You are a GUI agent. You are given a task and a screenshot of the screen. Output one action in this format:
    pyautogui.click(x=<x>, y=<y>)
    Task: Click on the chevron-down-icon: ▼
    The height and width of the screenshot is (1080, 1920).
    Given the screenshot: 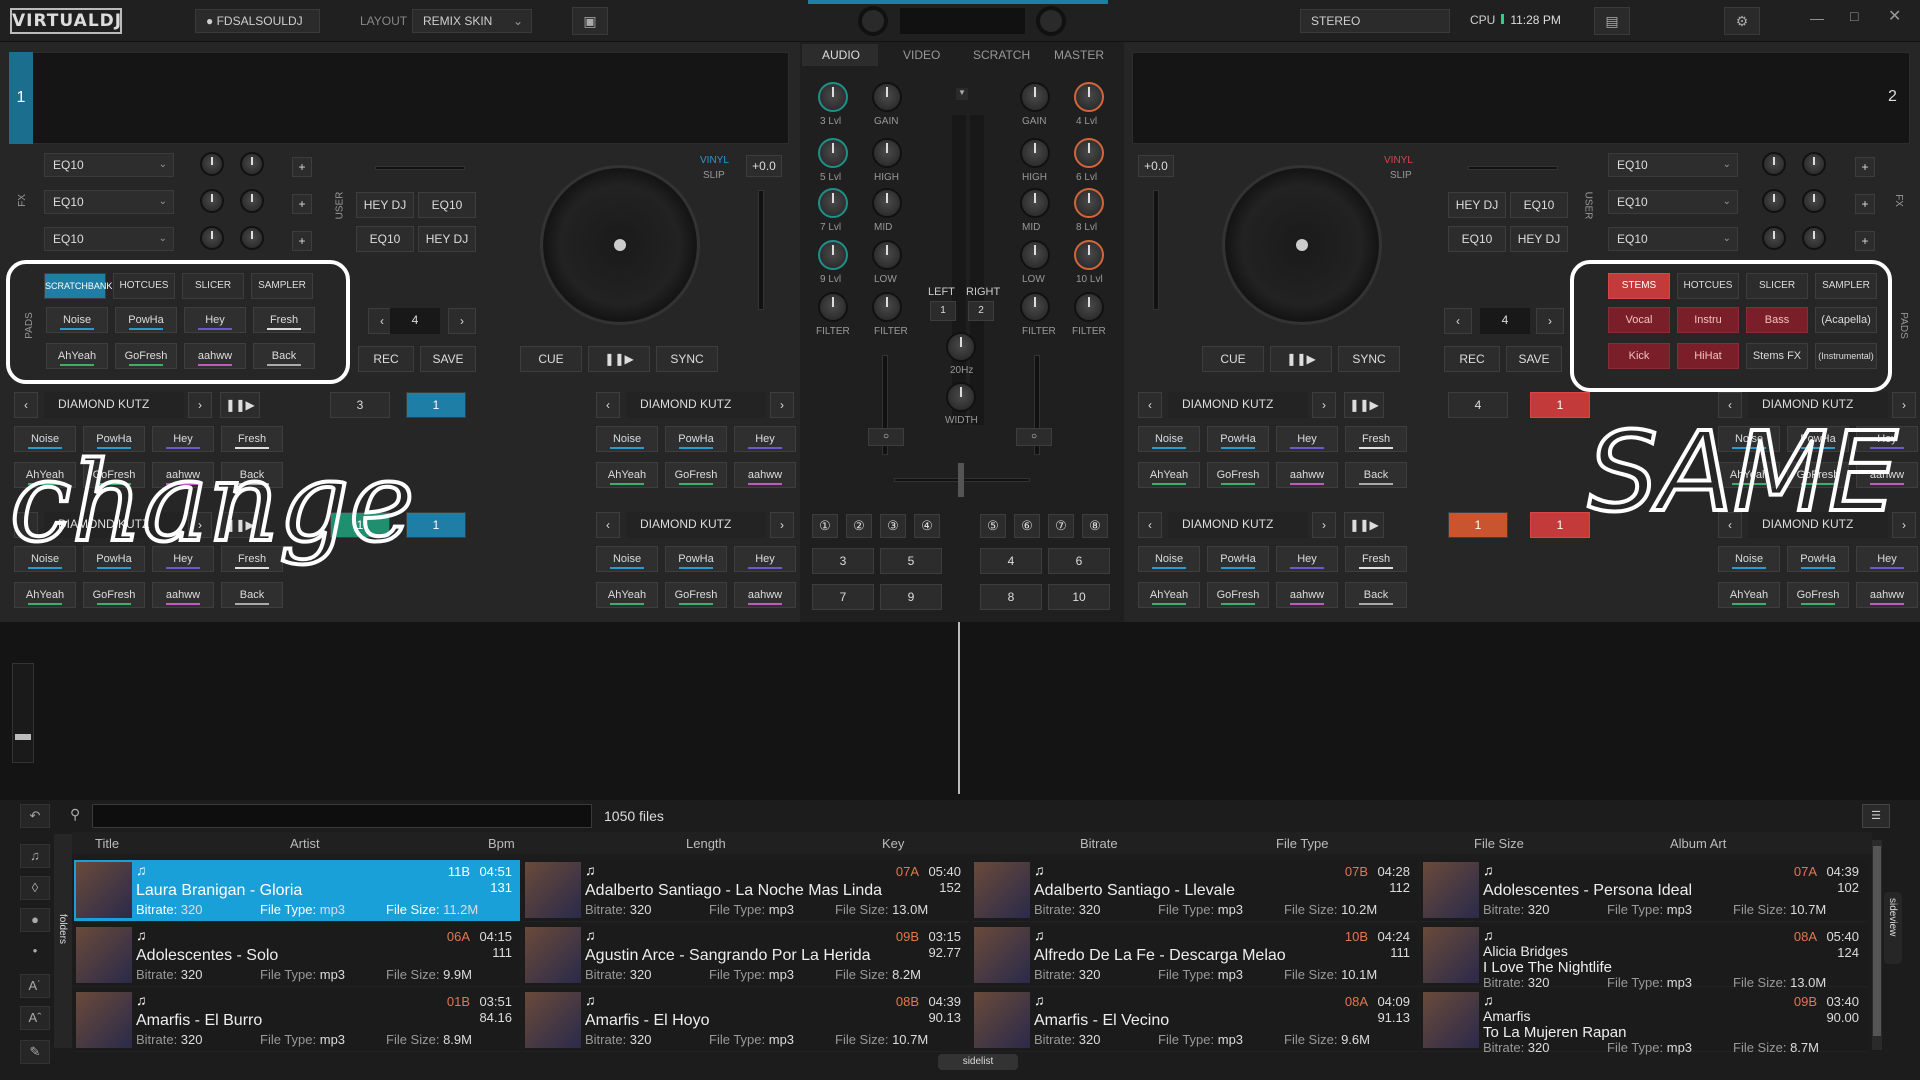 What is the action you would take?
    pyautogui.click(x=962, y=94)
    